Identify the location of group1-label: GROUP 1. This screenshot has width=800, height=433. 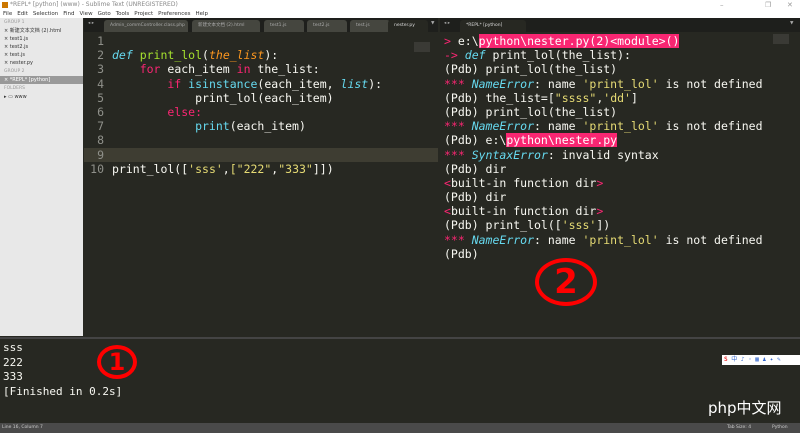
(14, 22).